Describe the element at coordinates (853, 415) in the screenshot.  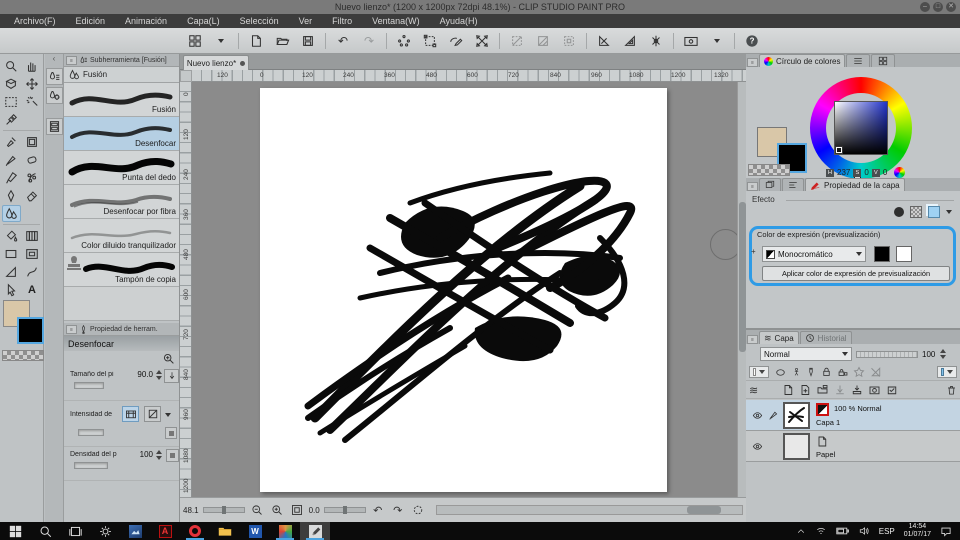
I see `layer-row-capa1: 100 % Normal Capa 1` at that location.